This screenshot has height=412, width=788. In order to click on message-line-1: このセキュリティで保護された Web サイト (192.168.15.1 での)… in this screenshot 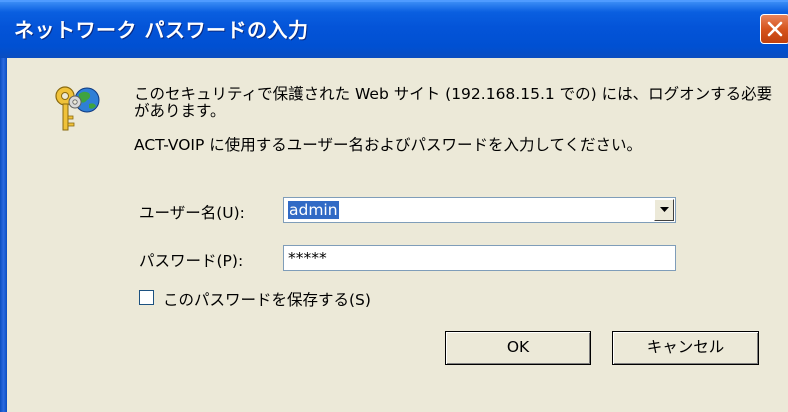, I will do `click(453, 94)`.